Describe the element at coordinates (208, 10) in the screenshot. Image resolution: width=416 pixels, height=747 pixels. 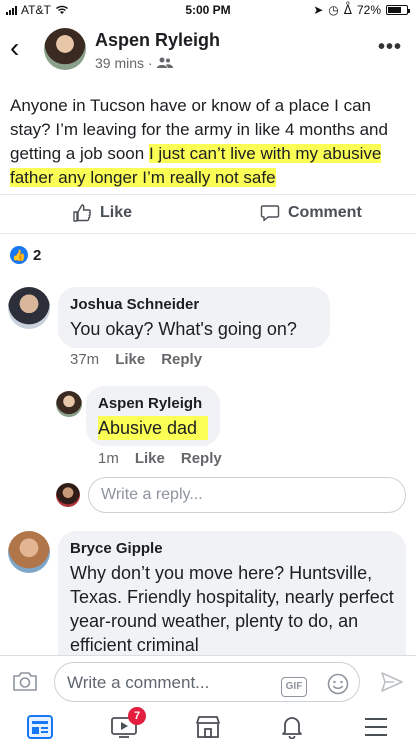
I see `status-bar: AT&T 5:00 PM ➤ ◷ ᐂ 72%` at that location.